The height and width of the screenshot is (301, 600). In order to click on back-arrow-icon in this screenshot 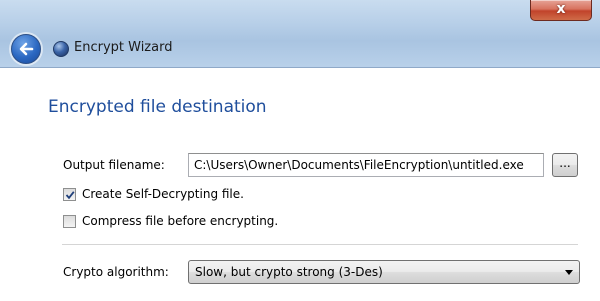, I will do `click(26, 49)`.